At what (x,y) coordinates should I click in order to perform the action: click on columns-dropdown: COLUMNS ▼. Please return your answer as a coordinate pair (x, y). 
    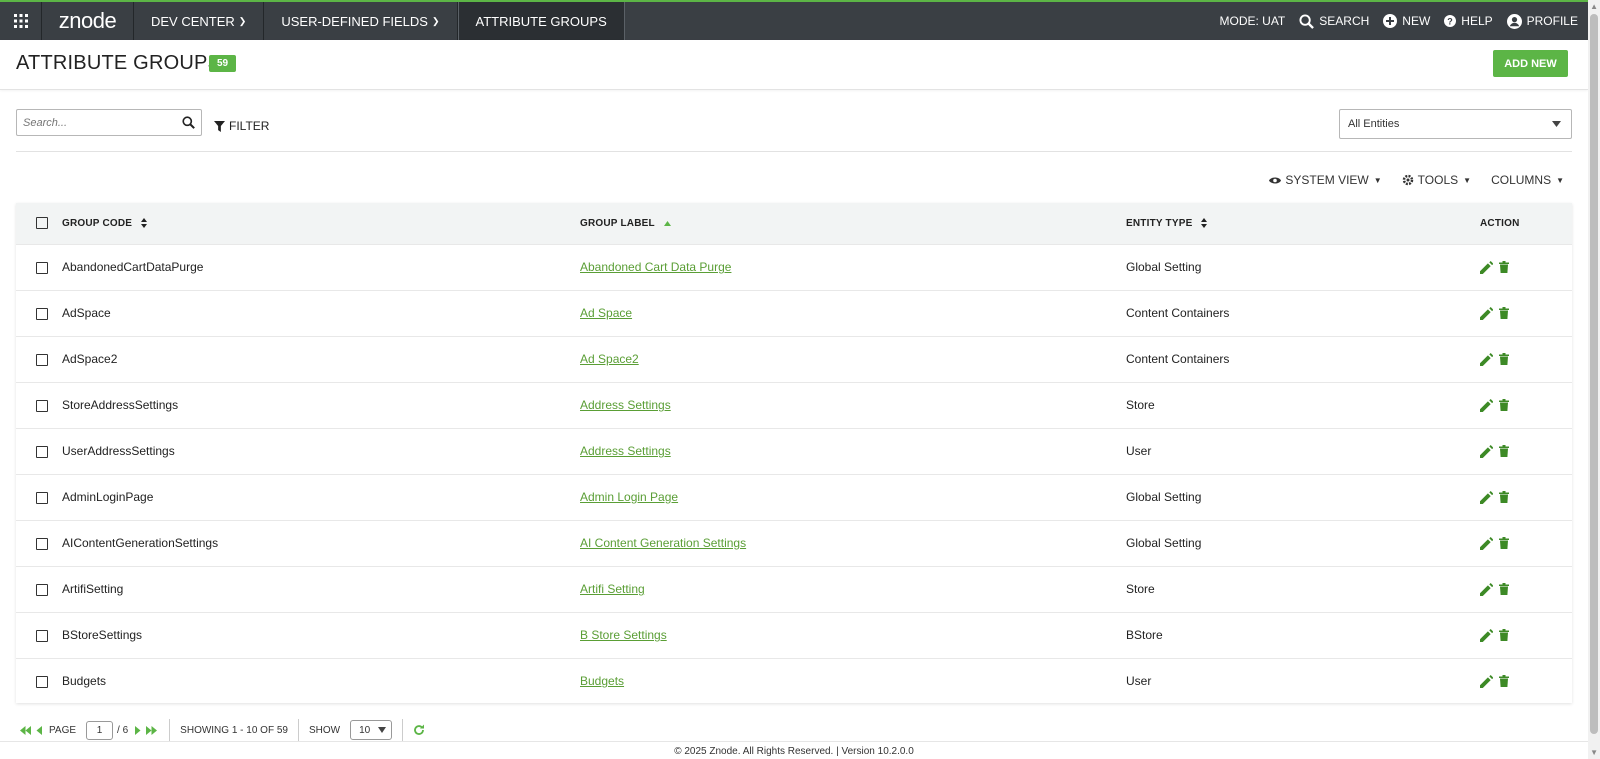
    Looking at the image, I should click on (1527, 180).